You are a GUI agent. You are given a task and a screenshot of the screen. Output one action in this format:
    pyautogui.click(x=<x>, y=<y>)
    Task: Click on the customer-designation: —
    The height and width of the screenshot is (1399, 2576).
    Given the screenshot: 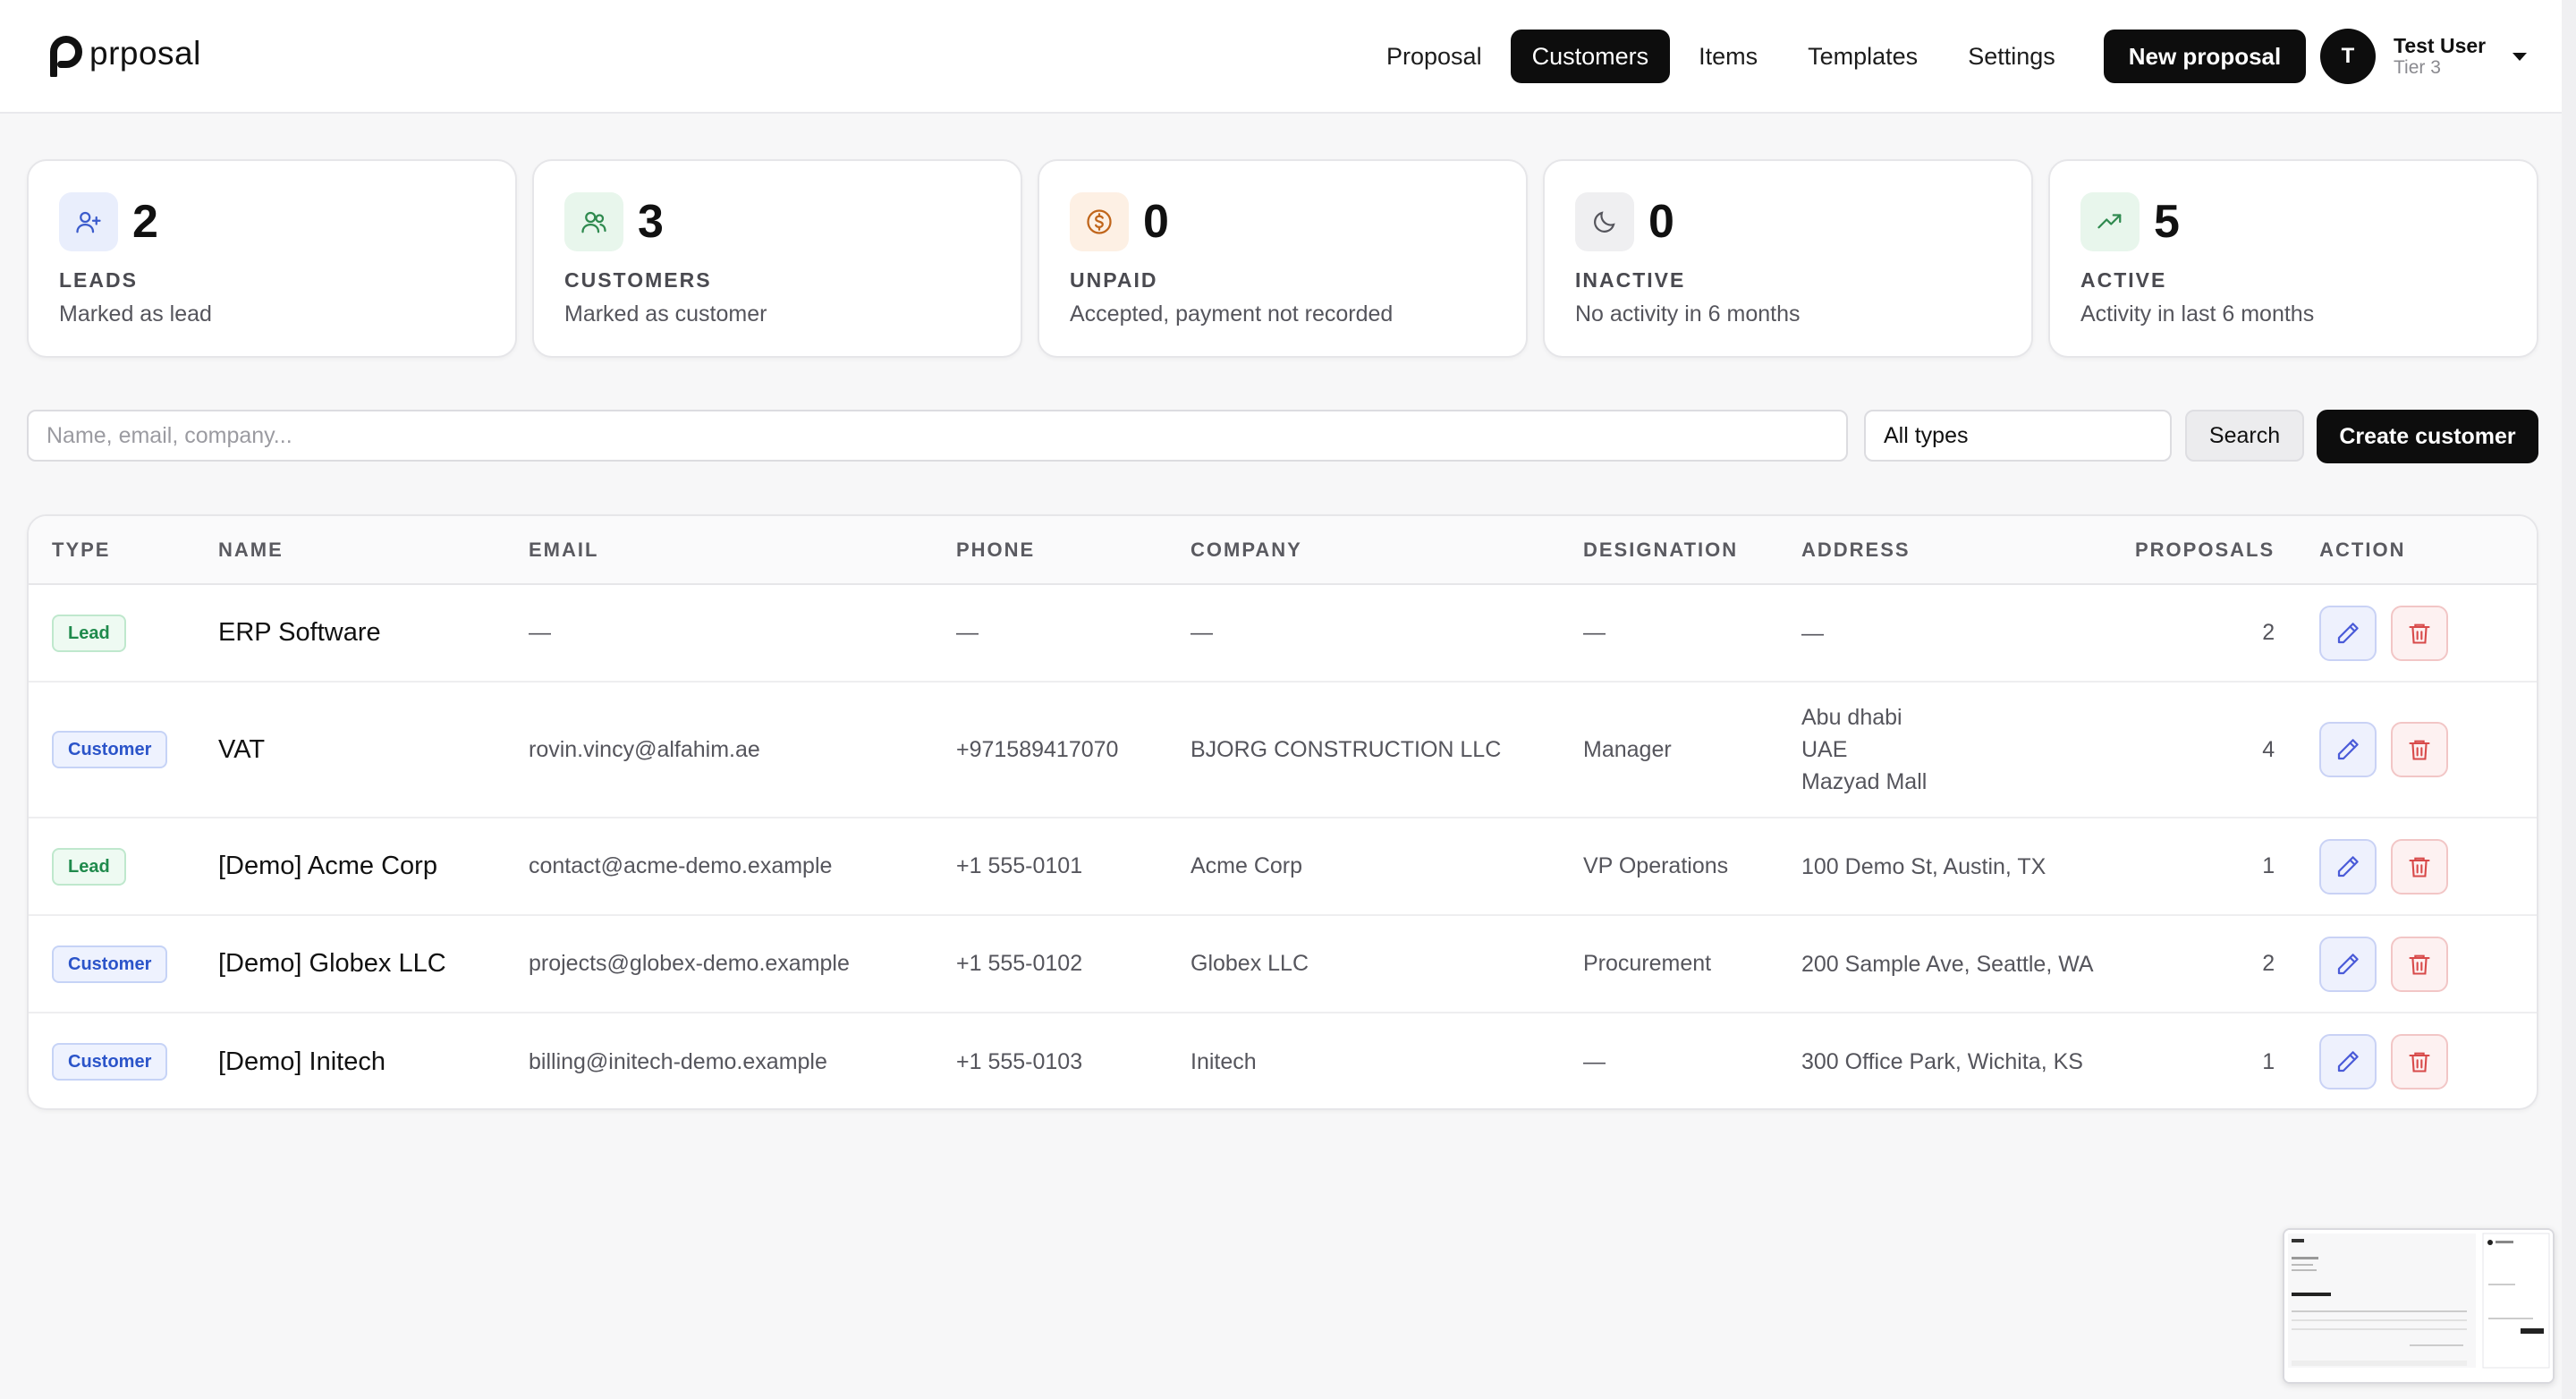 What is the action you would take?
    pyautogui.click(x=1594, y=1061)
    